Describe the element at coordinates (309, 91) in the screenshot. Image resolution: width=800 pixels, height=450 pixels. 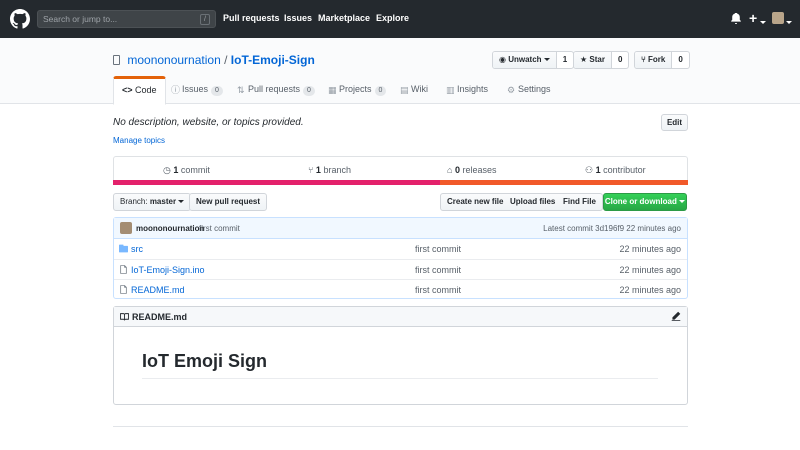
I see `pull-requests-count: 0` at that location.